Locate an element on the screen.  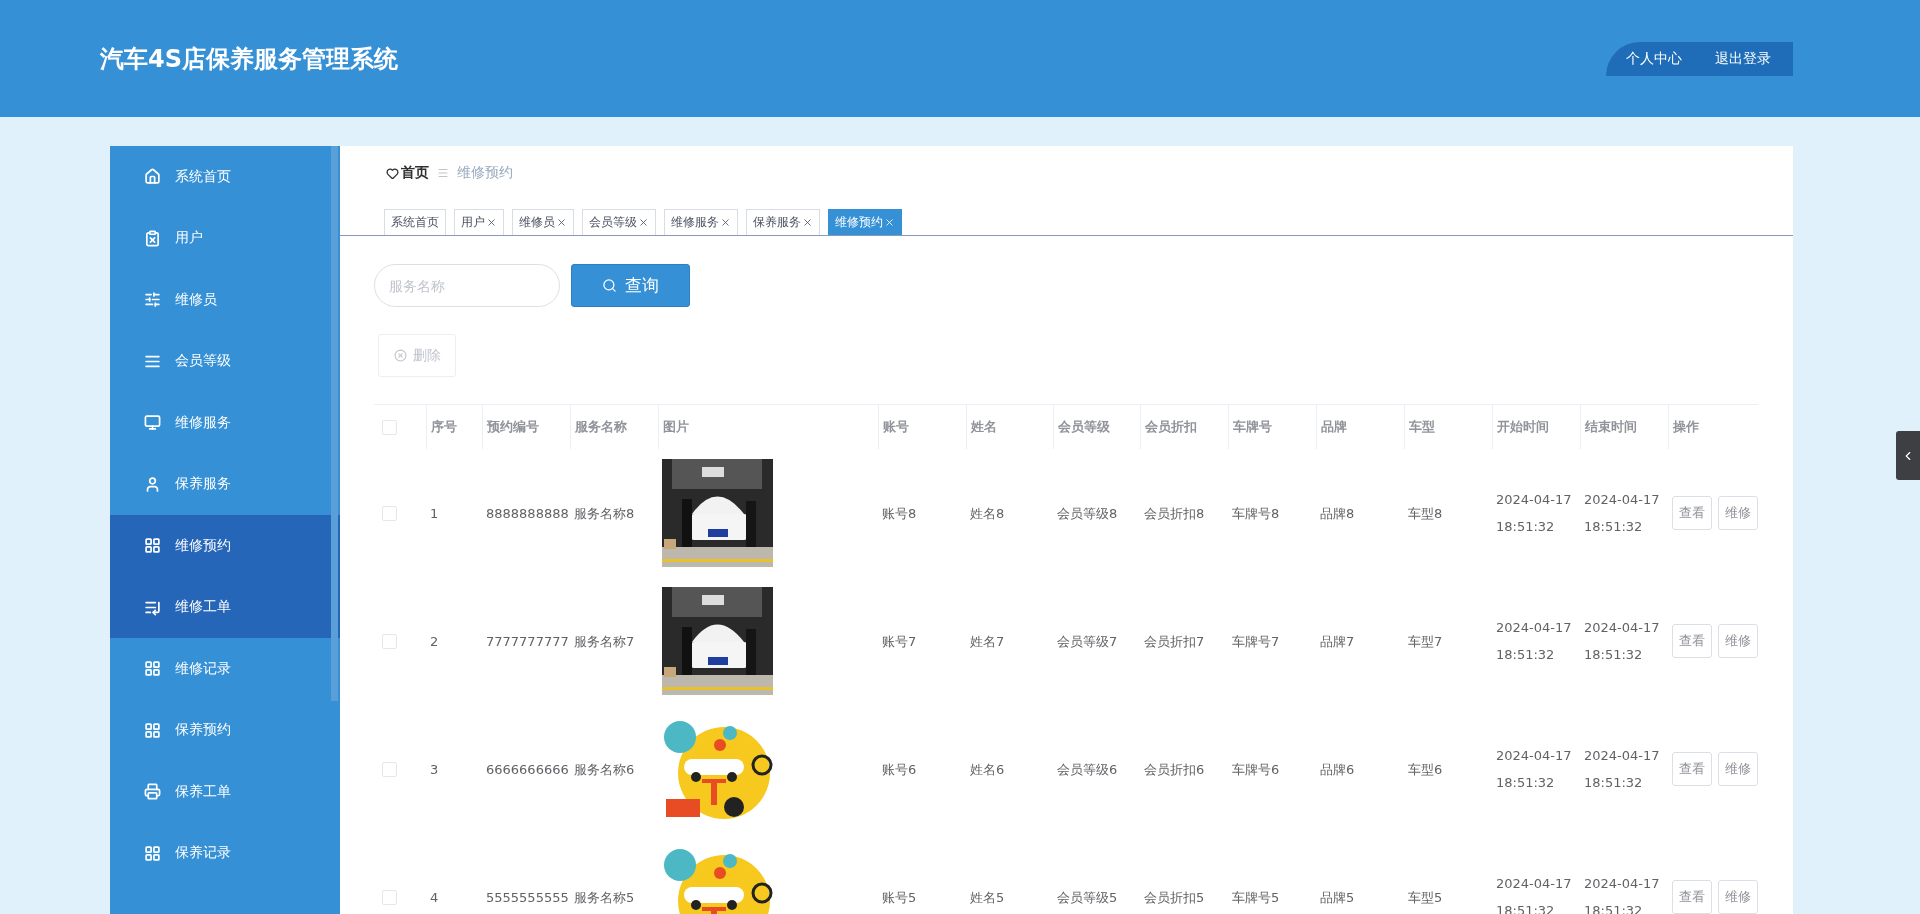
tab: 用户 is located at coordinates (479, 222).